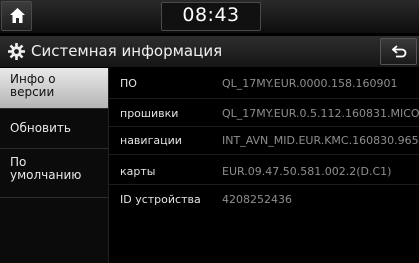  I want to click on info-value: EUR.09.47.50.581.002.2(D.C1), so click(307, 171).